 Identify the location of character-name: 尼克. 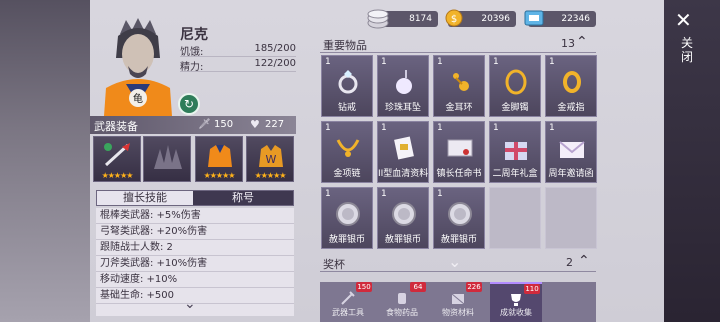
(194, 35).